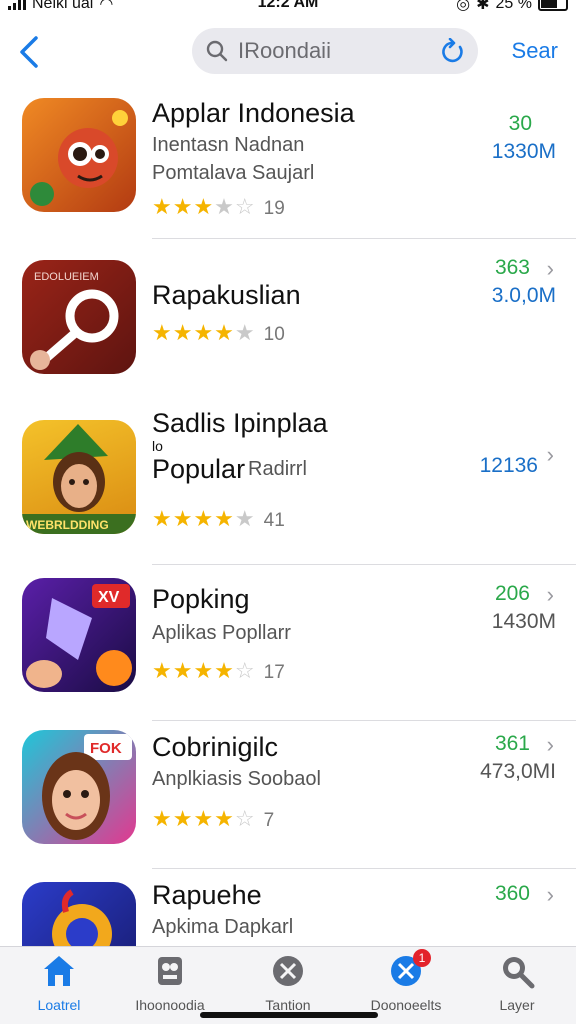 The image size is (576, 1024). I want to click on app-subtitle-2: Pomtalava Saujarl, so click(233, 173).